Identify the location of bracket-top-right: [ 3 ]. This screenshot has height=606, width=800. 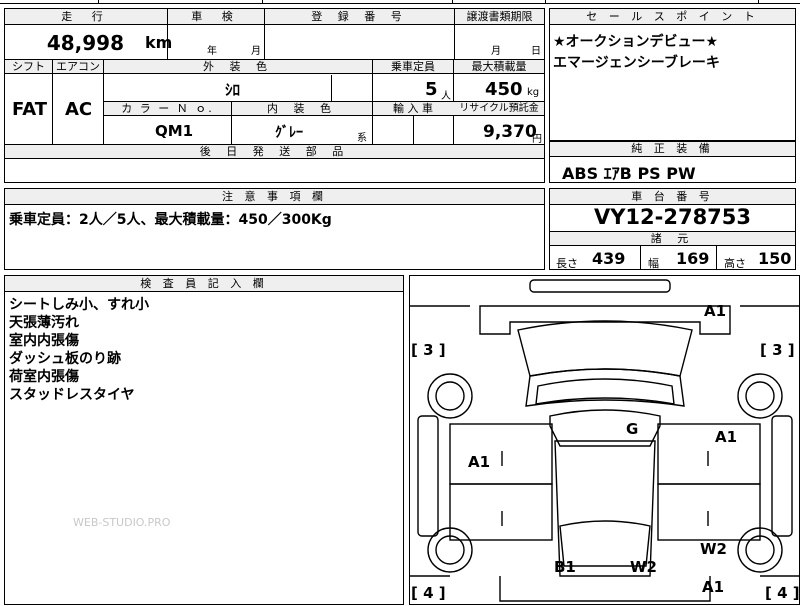
(777, 350).